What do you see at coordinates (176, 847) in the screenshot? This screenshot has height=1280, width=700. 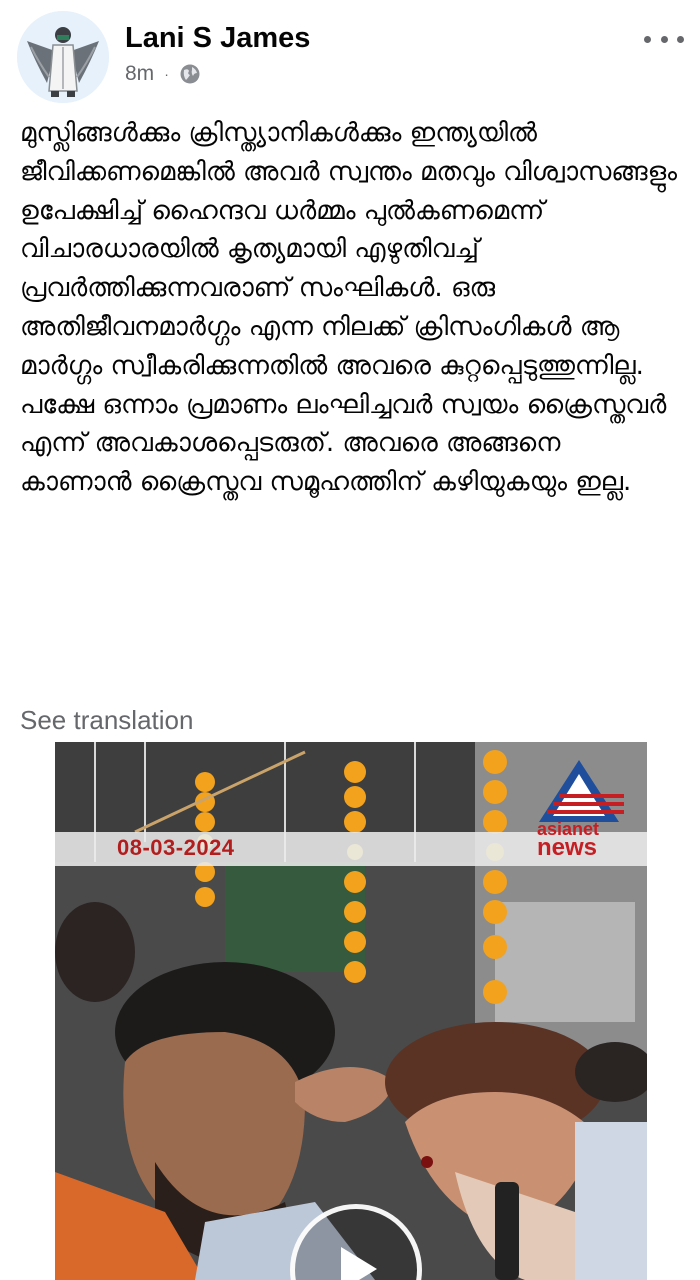 I see `video-date: 08-03-2024` at bounding box center [176, 847].